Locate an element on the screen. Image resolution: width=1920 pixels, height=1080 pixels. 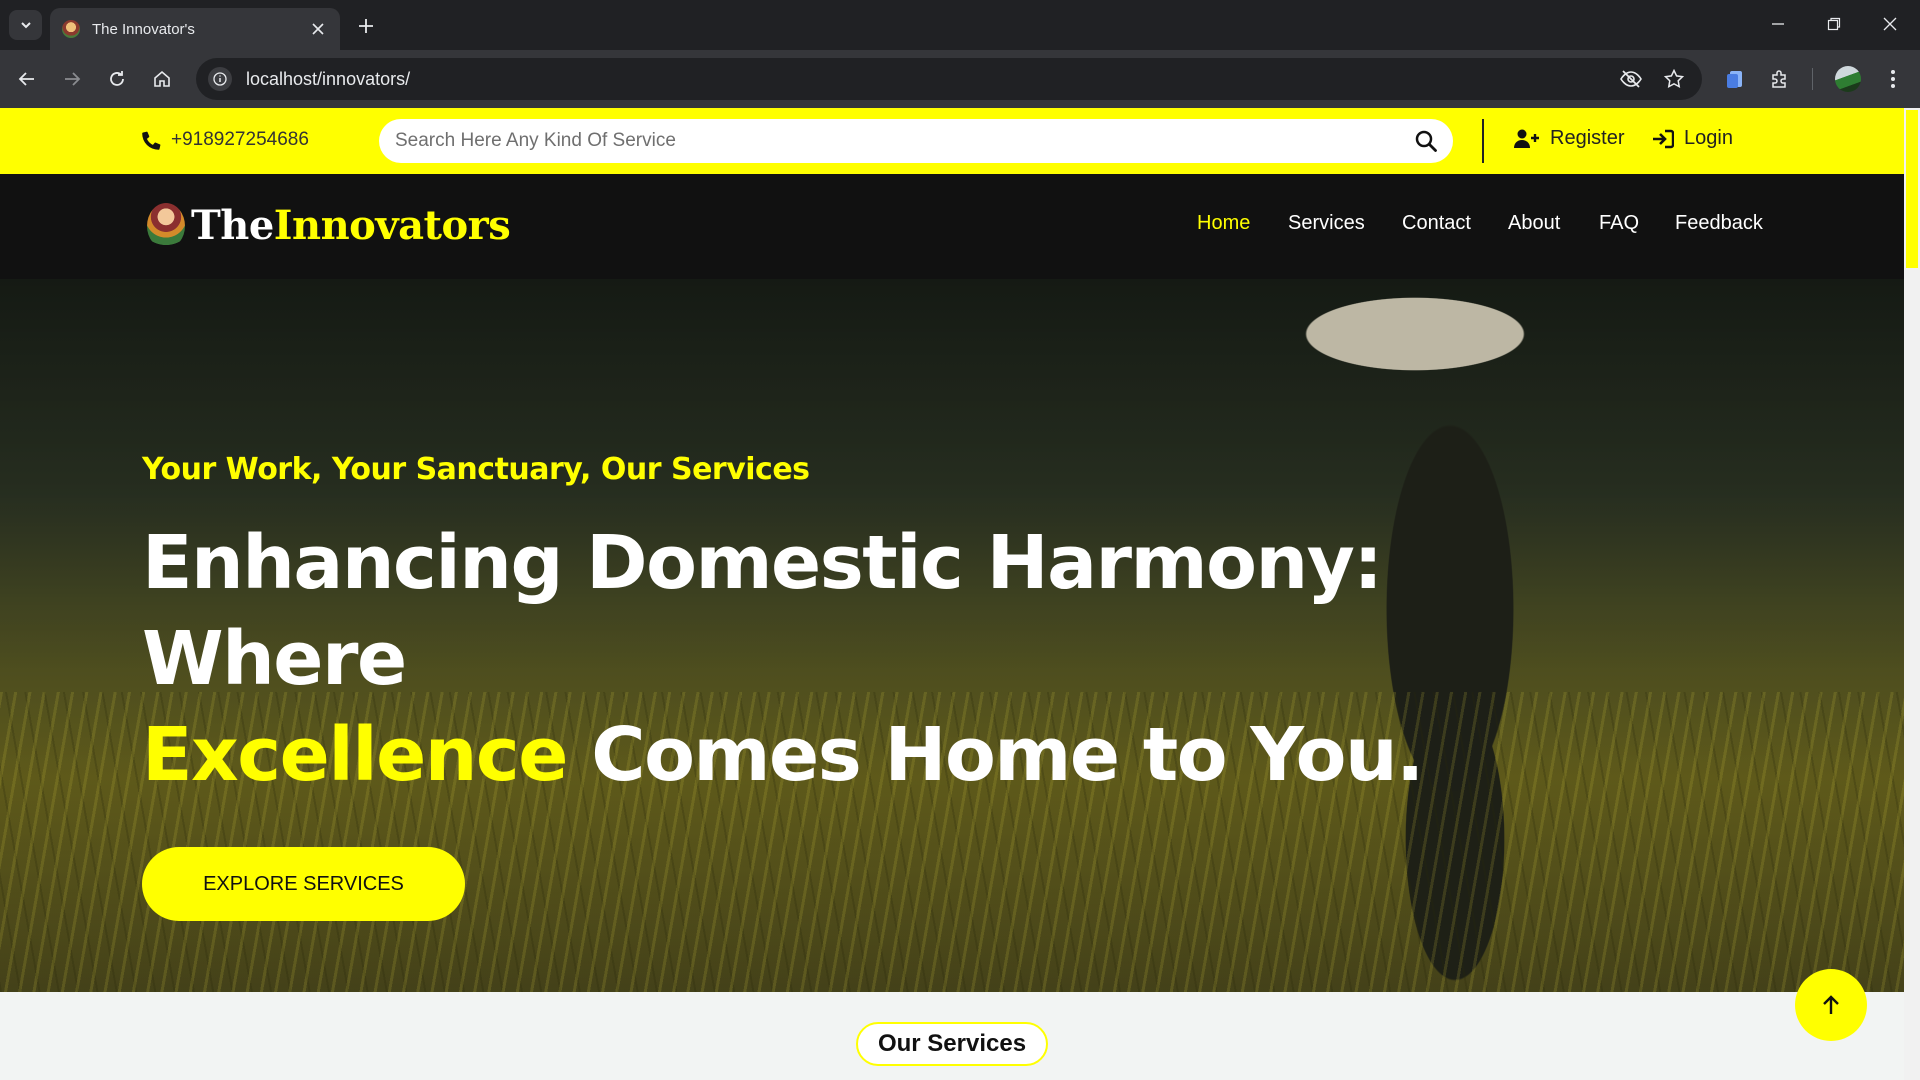
kebab-menu-icon is located at coordinates (1893, 79).